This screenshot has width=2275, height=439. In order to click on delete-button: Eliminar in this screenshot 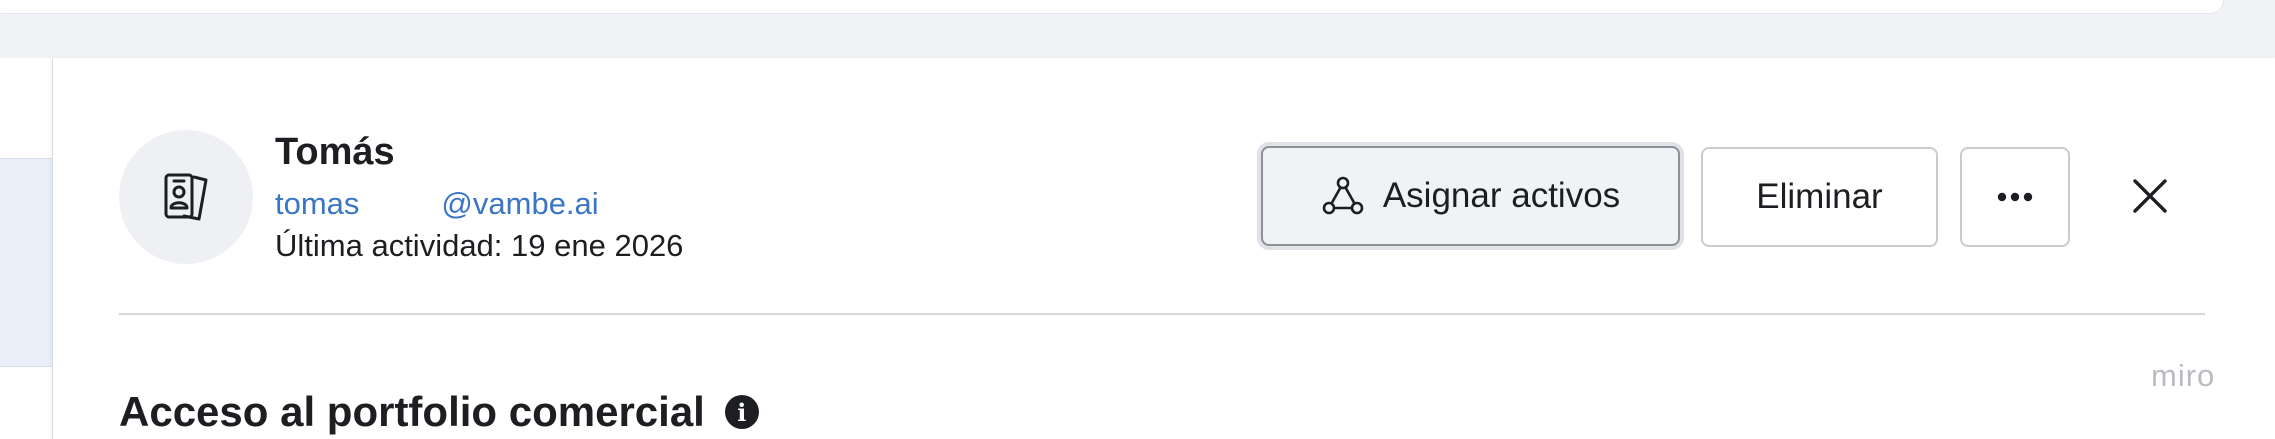, I will do `click(1819, 197)`.